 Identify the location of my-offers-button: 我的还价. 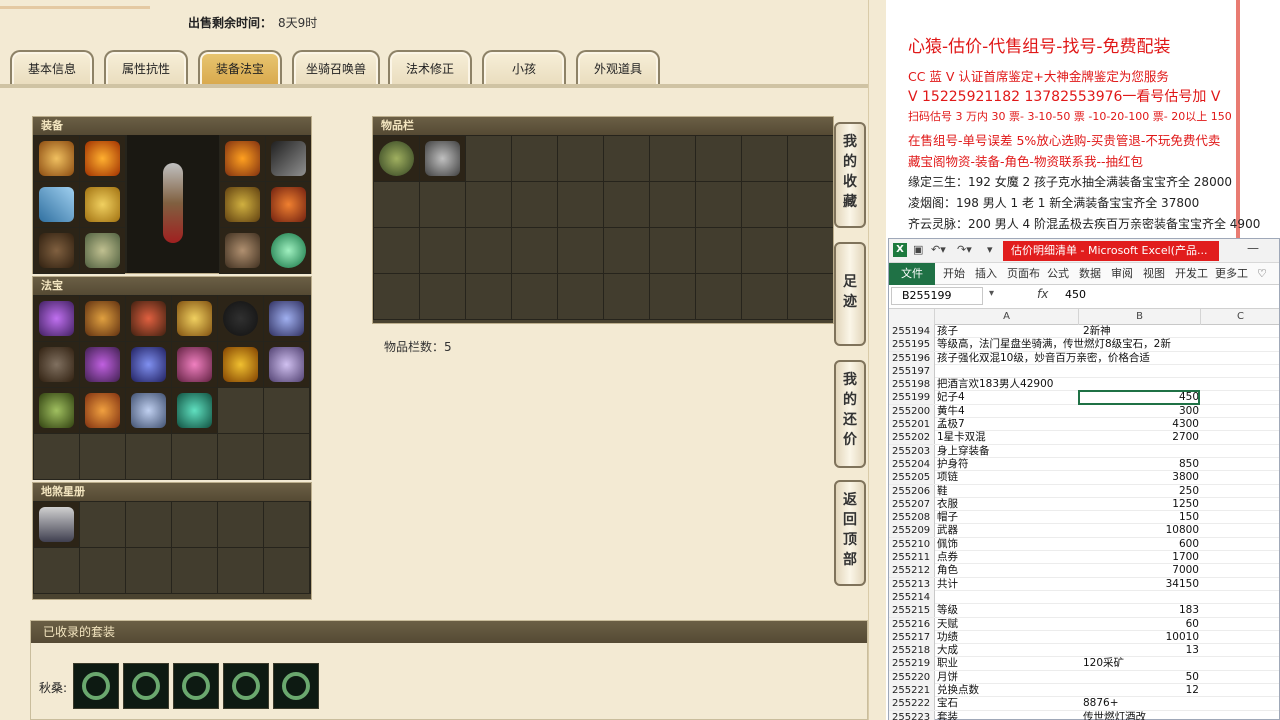
(850, 414).